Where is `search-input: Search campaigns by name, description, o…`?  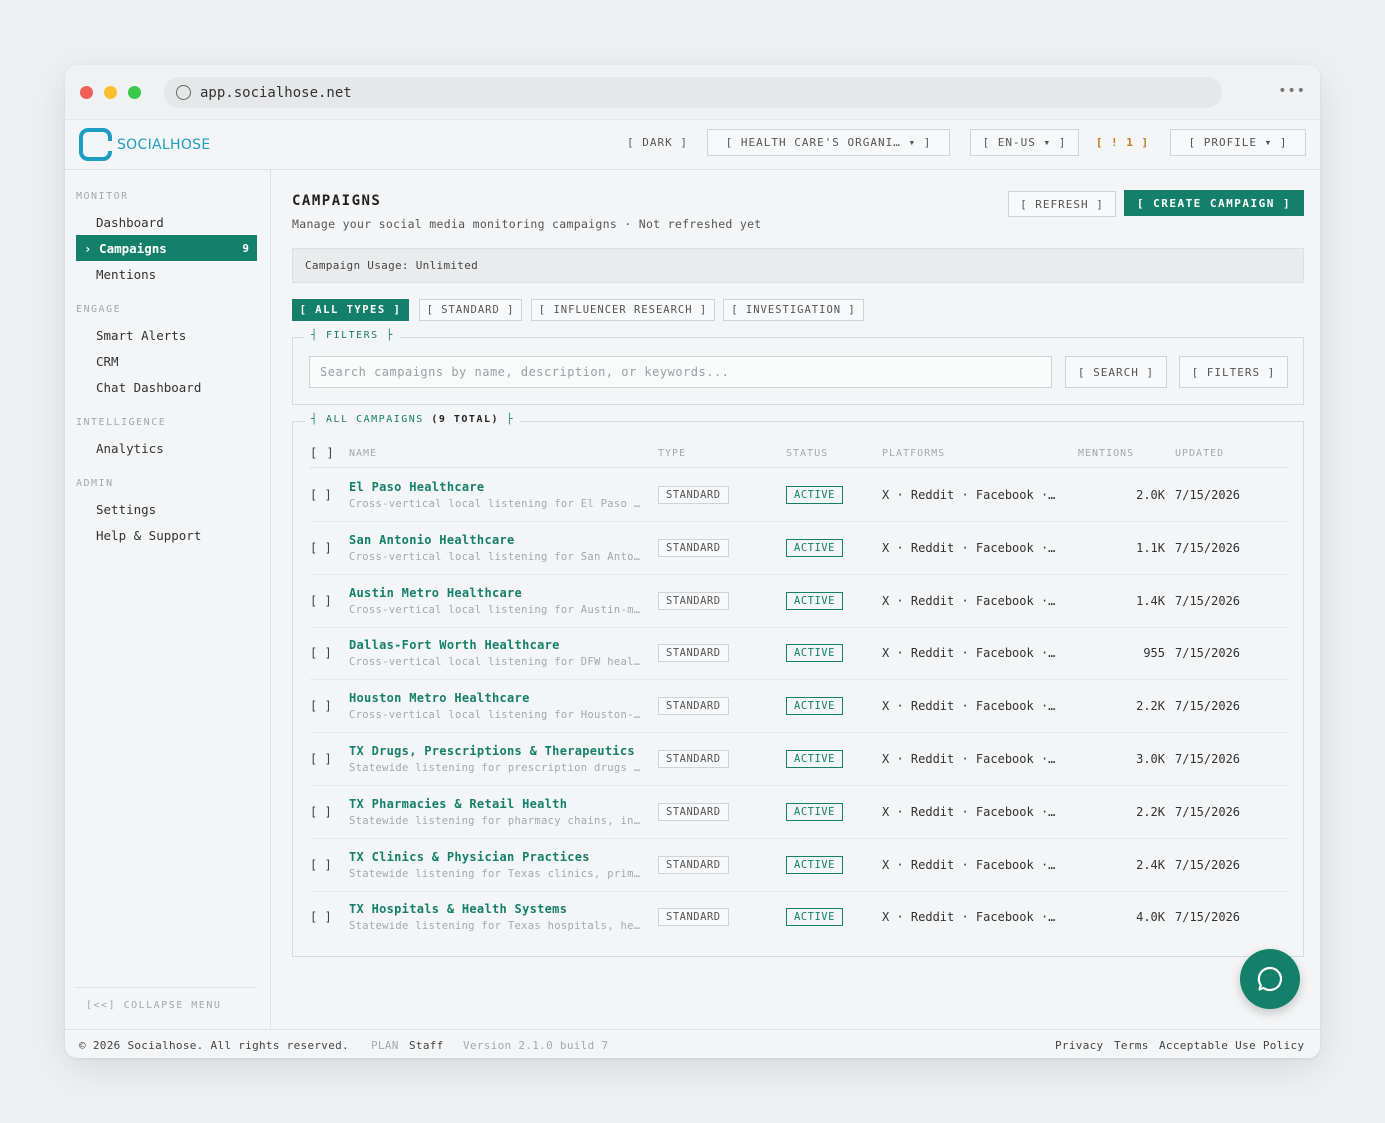 search-input: Search campaigns by name, description, o… is located at coordinates (680, 372).